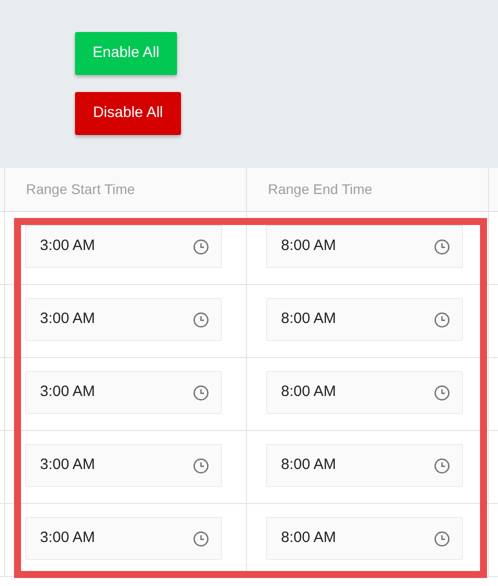 Image resolution: width=498 pixels, height=586 pixels. Describe the element at coordinates (320, 189) in the screenshot. I see `column-header: Range End Time` at that location.